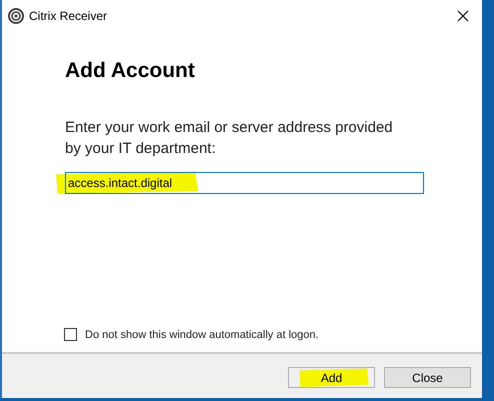  What do you see at coordinates (130, 71) in the screenshot?
I see `dialog-heading: Add Account` at bounding box center [130, 71].